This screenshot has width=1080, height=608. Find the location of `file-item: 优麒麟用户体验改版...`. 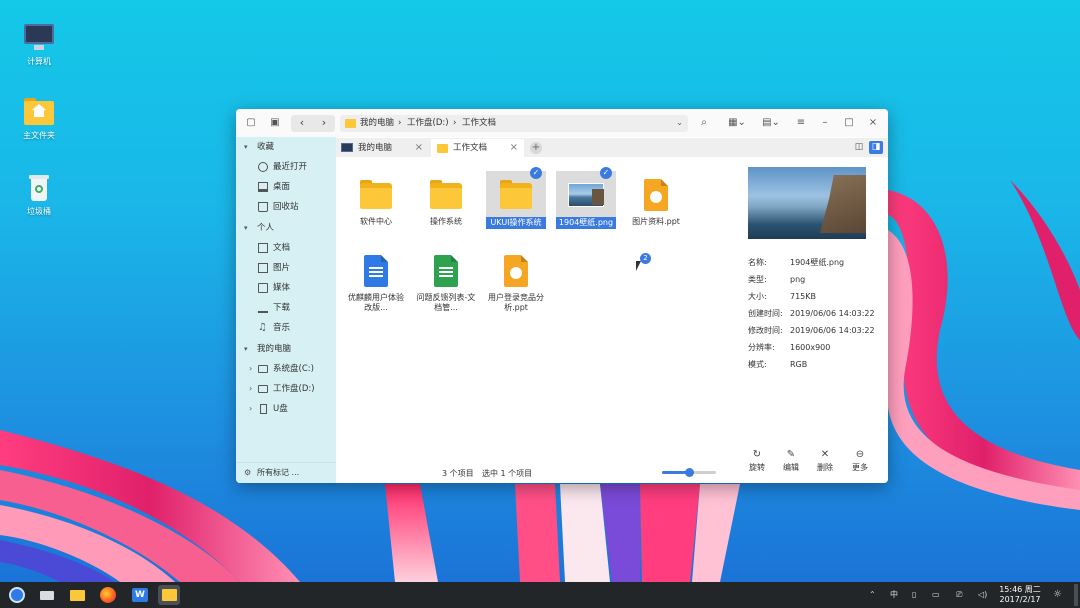

file-item: 优麒麟用户体验改版... is located at coordinates (376, 284).